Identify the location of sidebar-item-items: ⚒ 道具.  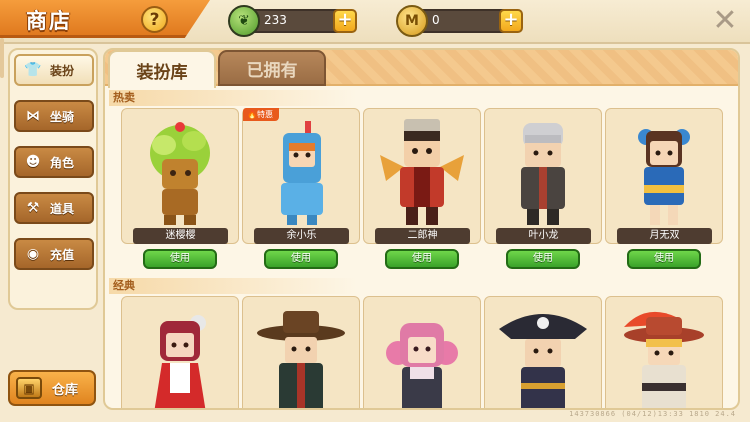
(54, 208).